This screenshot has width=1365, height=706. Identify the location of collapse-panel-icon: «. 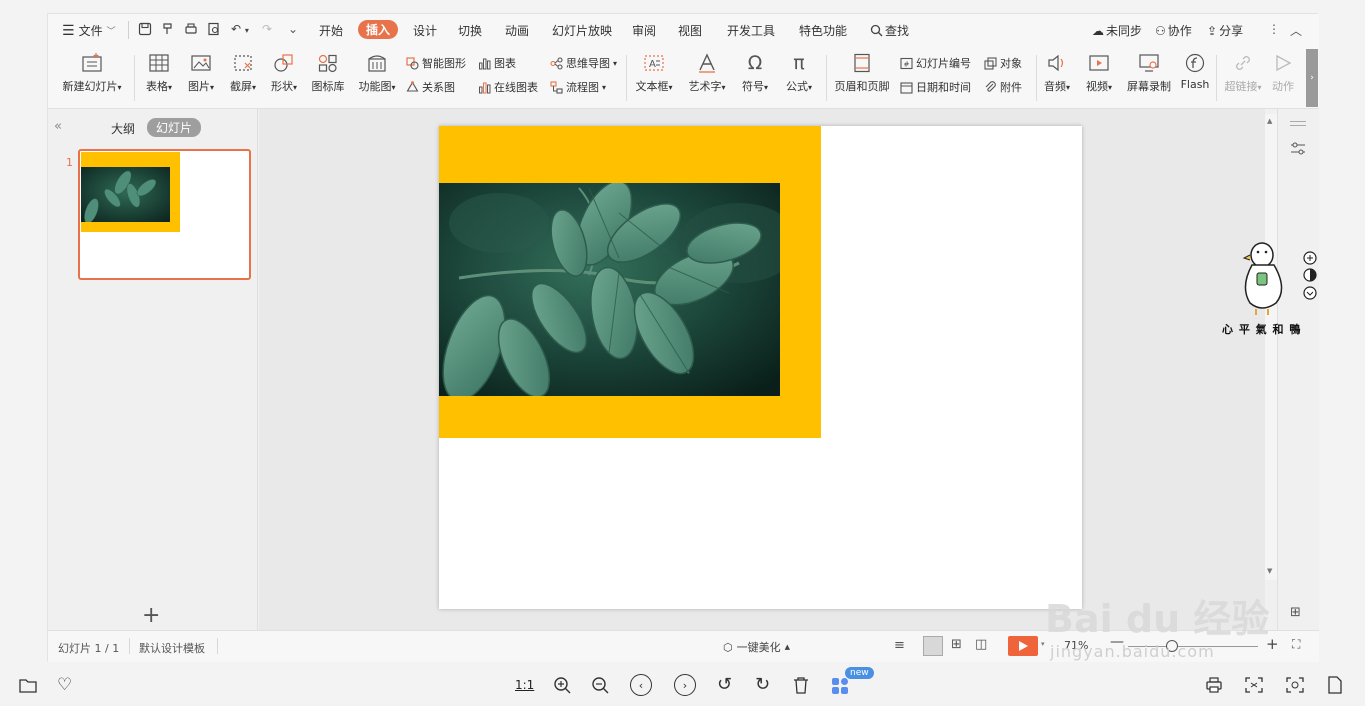
(58, 126).